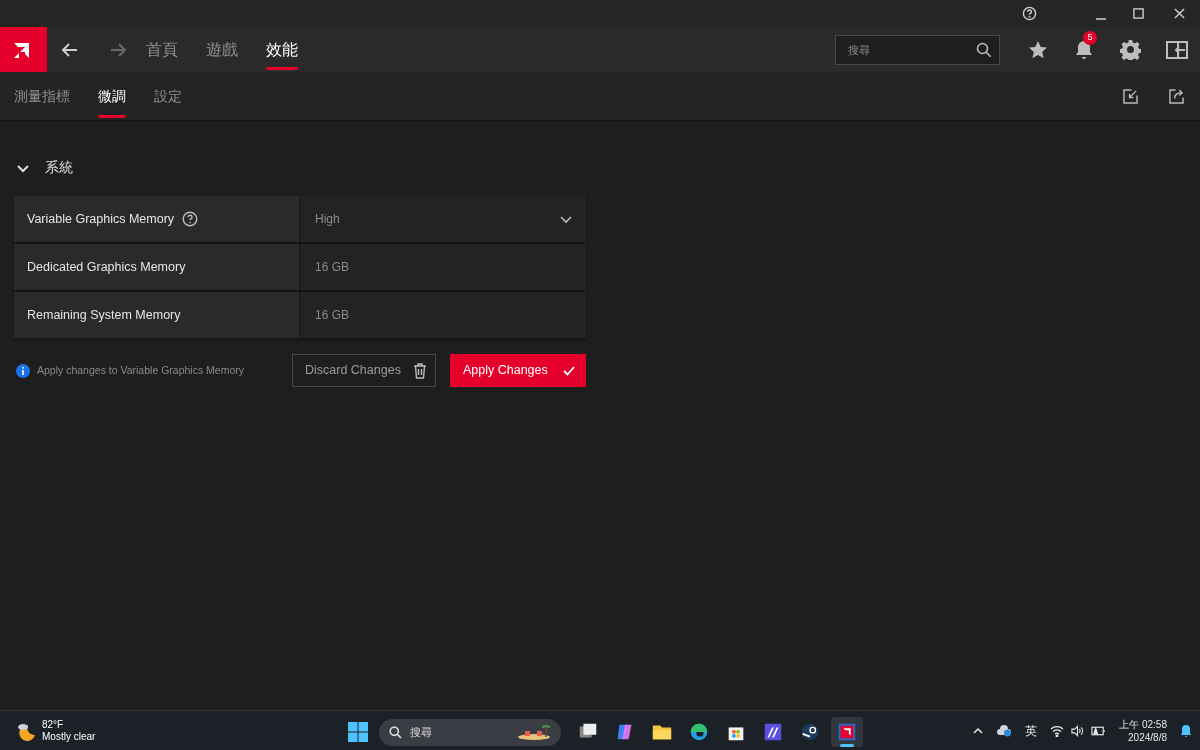 The width and height of the screenshot is (1200, 750). I want to click on setting-label: Variable Graphics Memory, so click(101, 219).